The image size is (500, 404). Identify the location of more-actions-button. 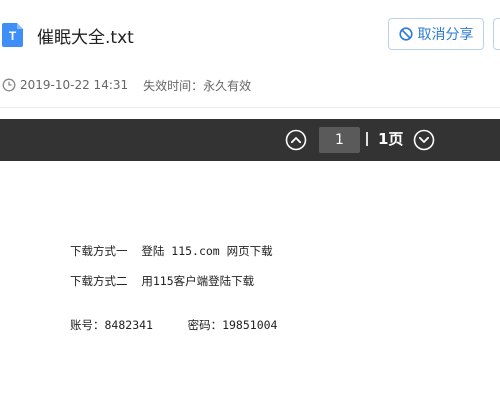
(496, 34).